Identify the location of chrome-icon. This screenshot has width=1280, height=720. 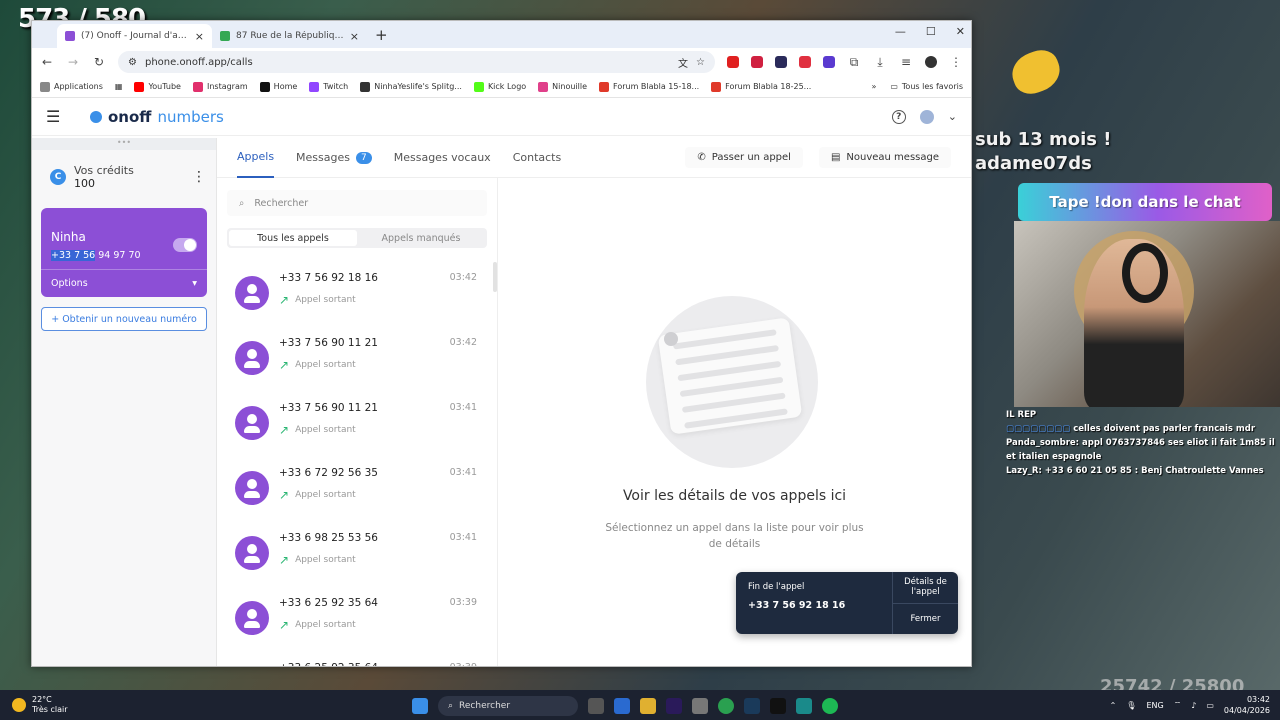
(726, 706).